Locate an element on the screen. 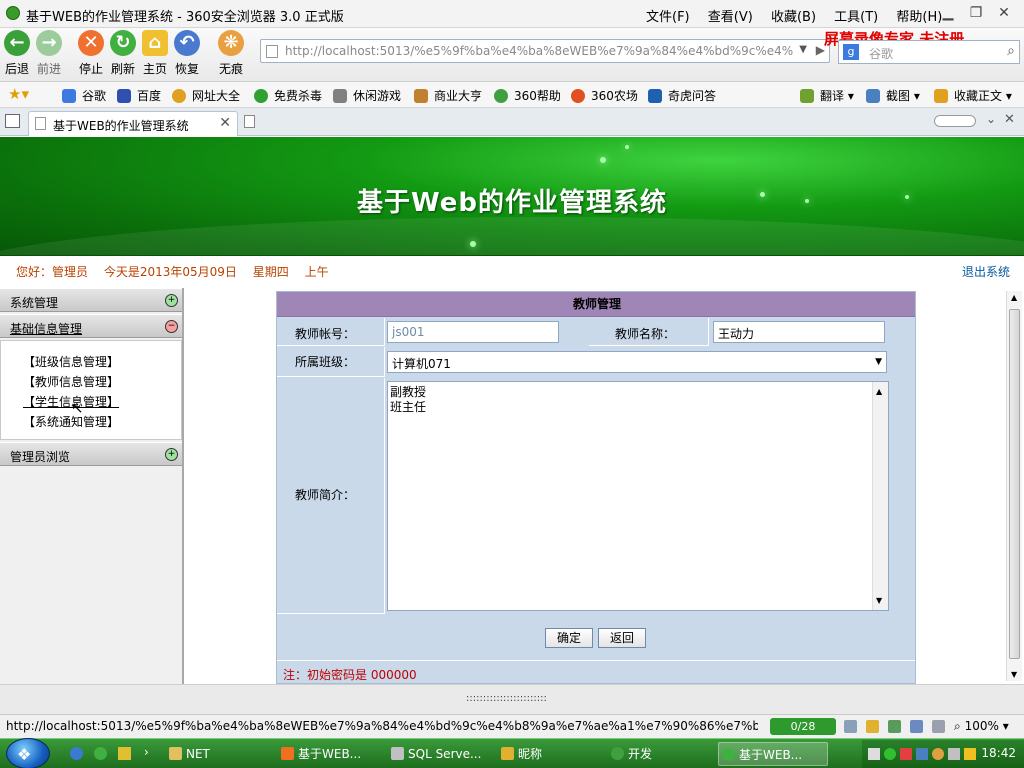 This screenshot has height=768, width=1024. network-icon is located at coordinates (894, 726).